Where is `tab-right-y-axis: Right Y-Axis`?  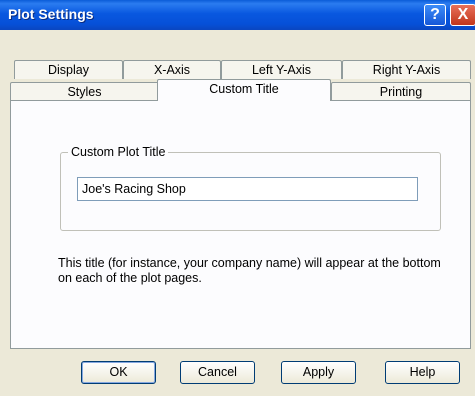 tab-right-y-axis: Right Y-Axis is located at coordinates (406, 69).